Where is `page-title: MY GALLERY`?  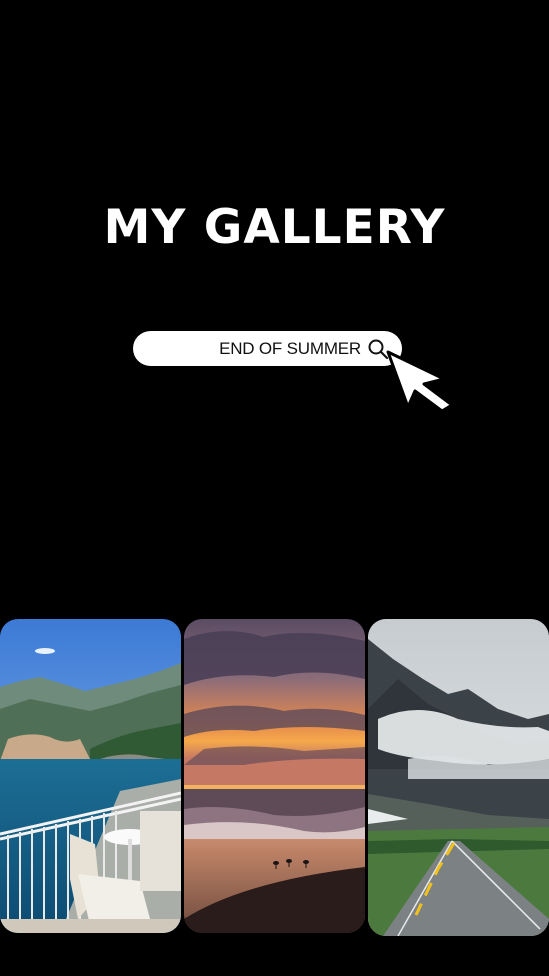
page-title: MY GALLERY is located at coordinates (274, 227).